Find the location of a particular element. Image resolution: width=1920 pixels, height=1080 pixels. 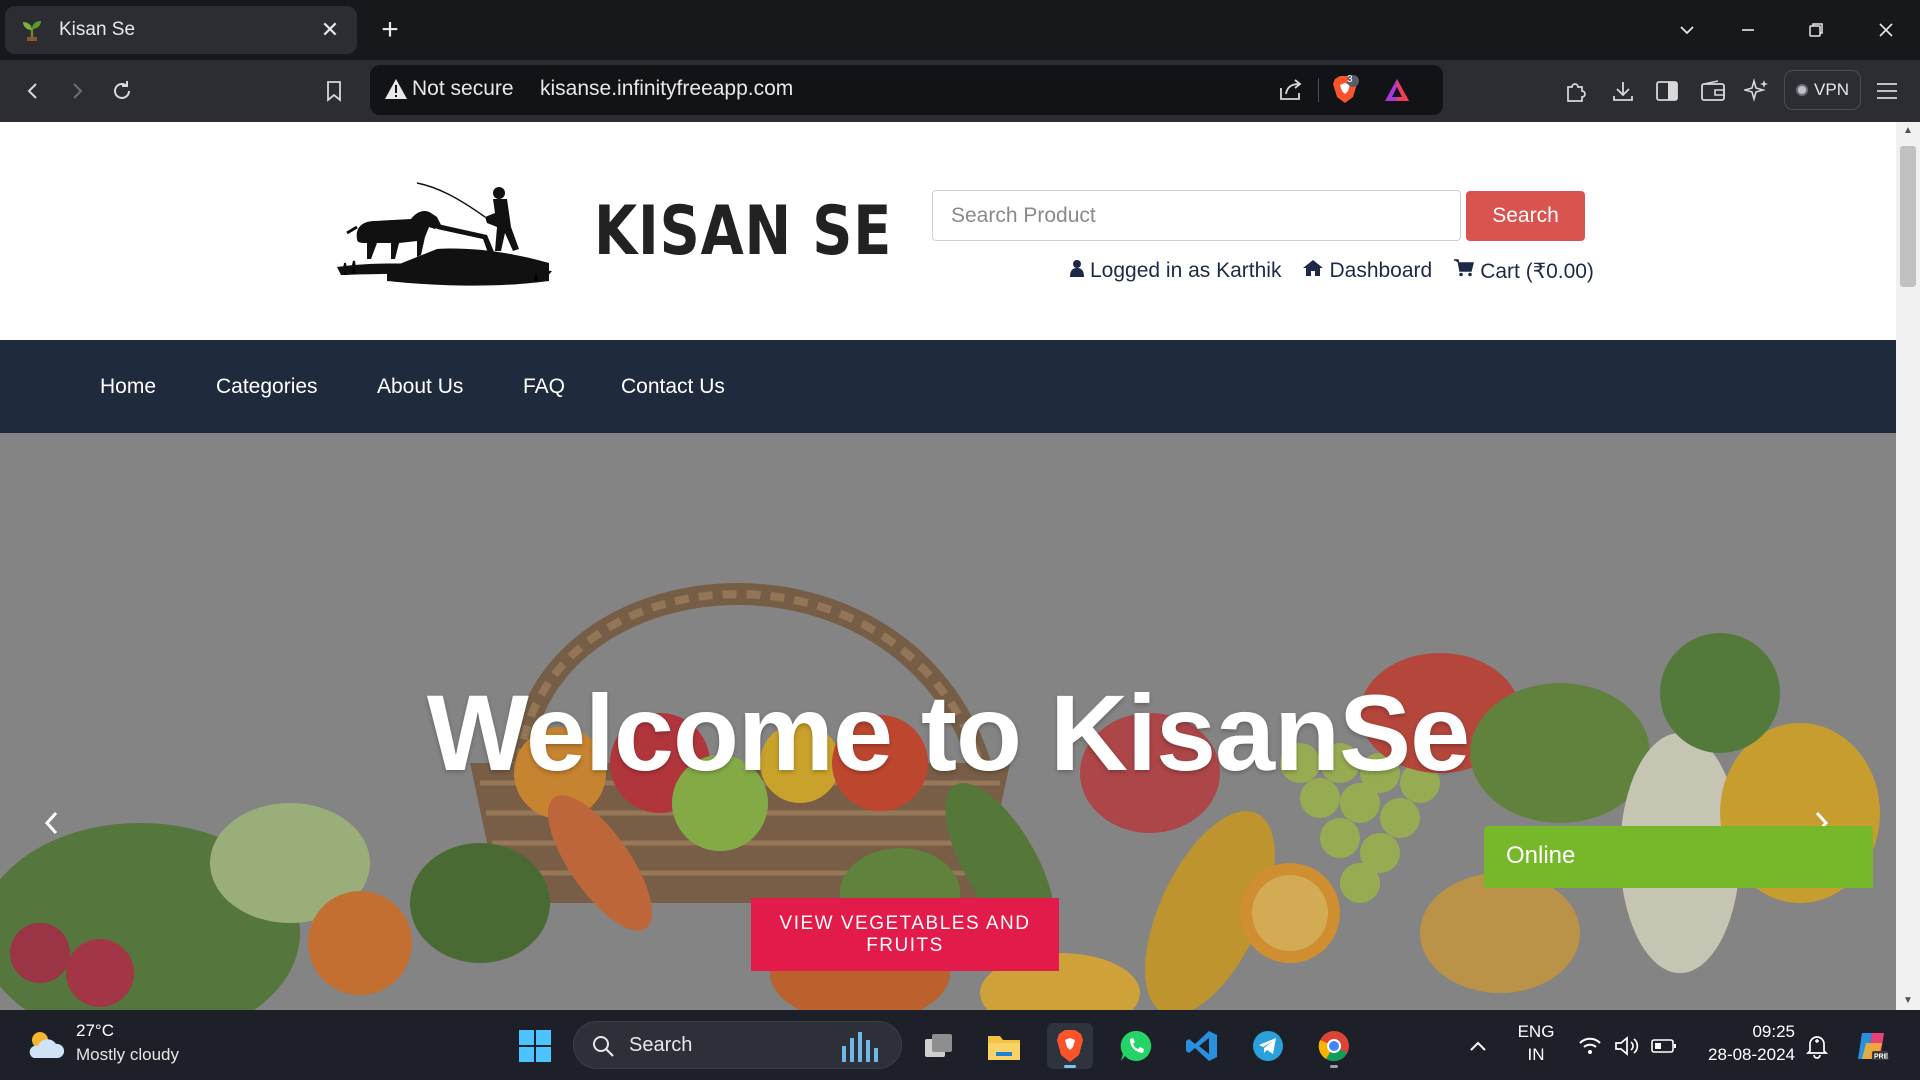

weather-temperature: 27°C is located at coordinates (95, 1031).